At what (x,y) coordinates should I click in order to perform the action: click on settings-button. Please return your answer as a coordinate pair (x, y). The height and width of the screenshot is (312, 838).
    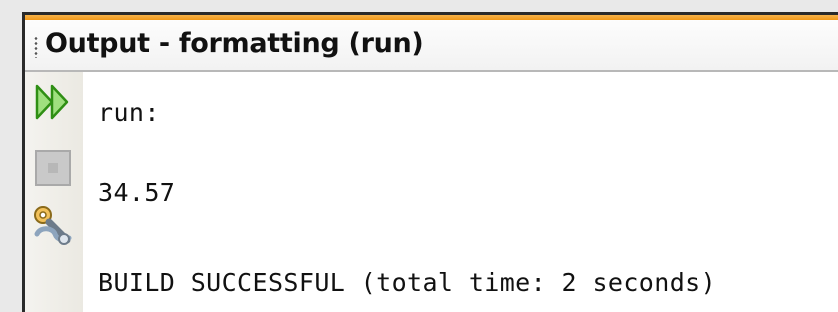
    Looking at the image, I should click on (53, 226).